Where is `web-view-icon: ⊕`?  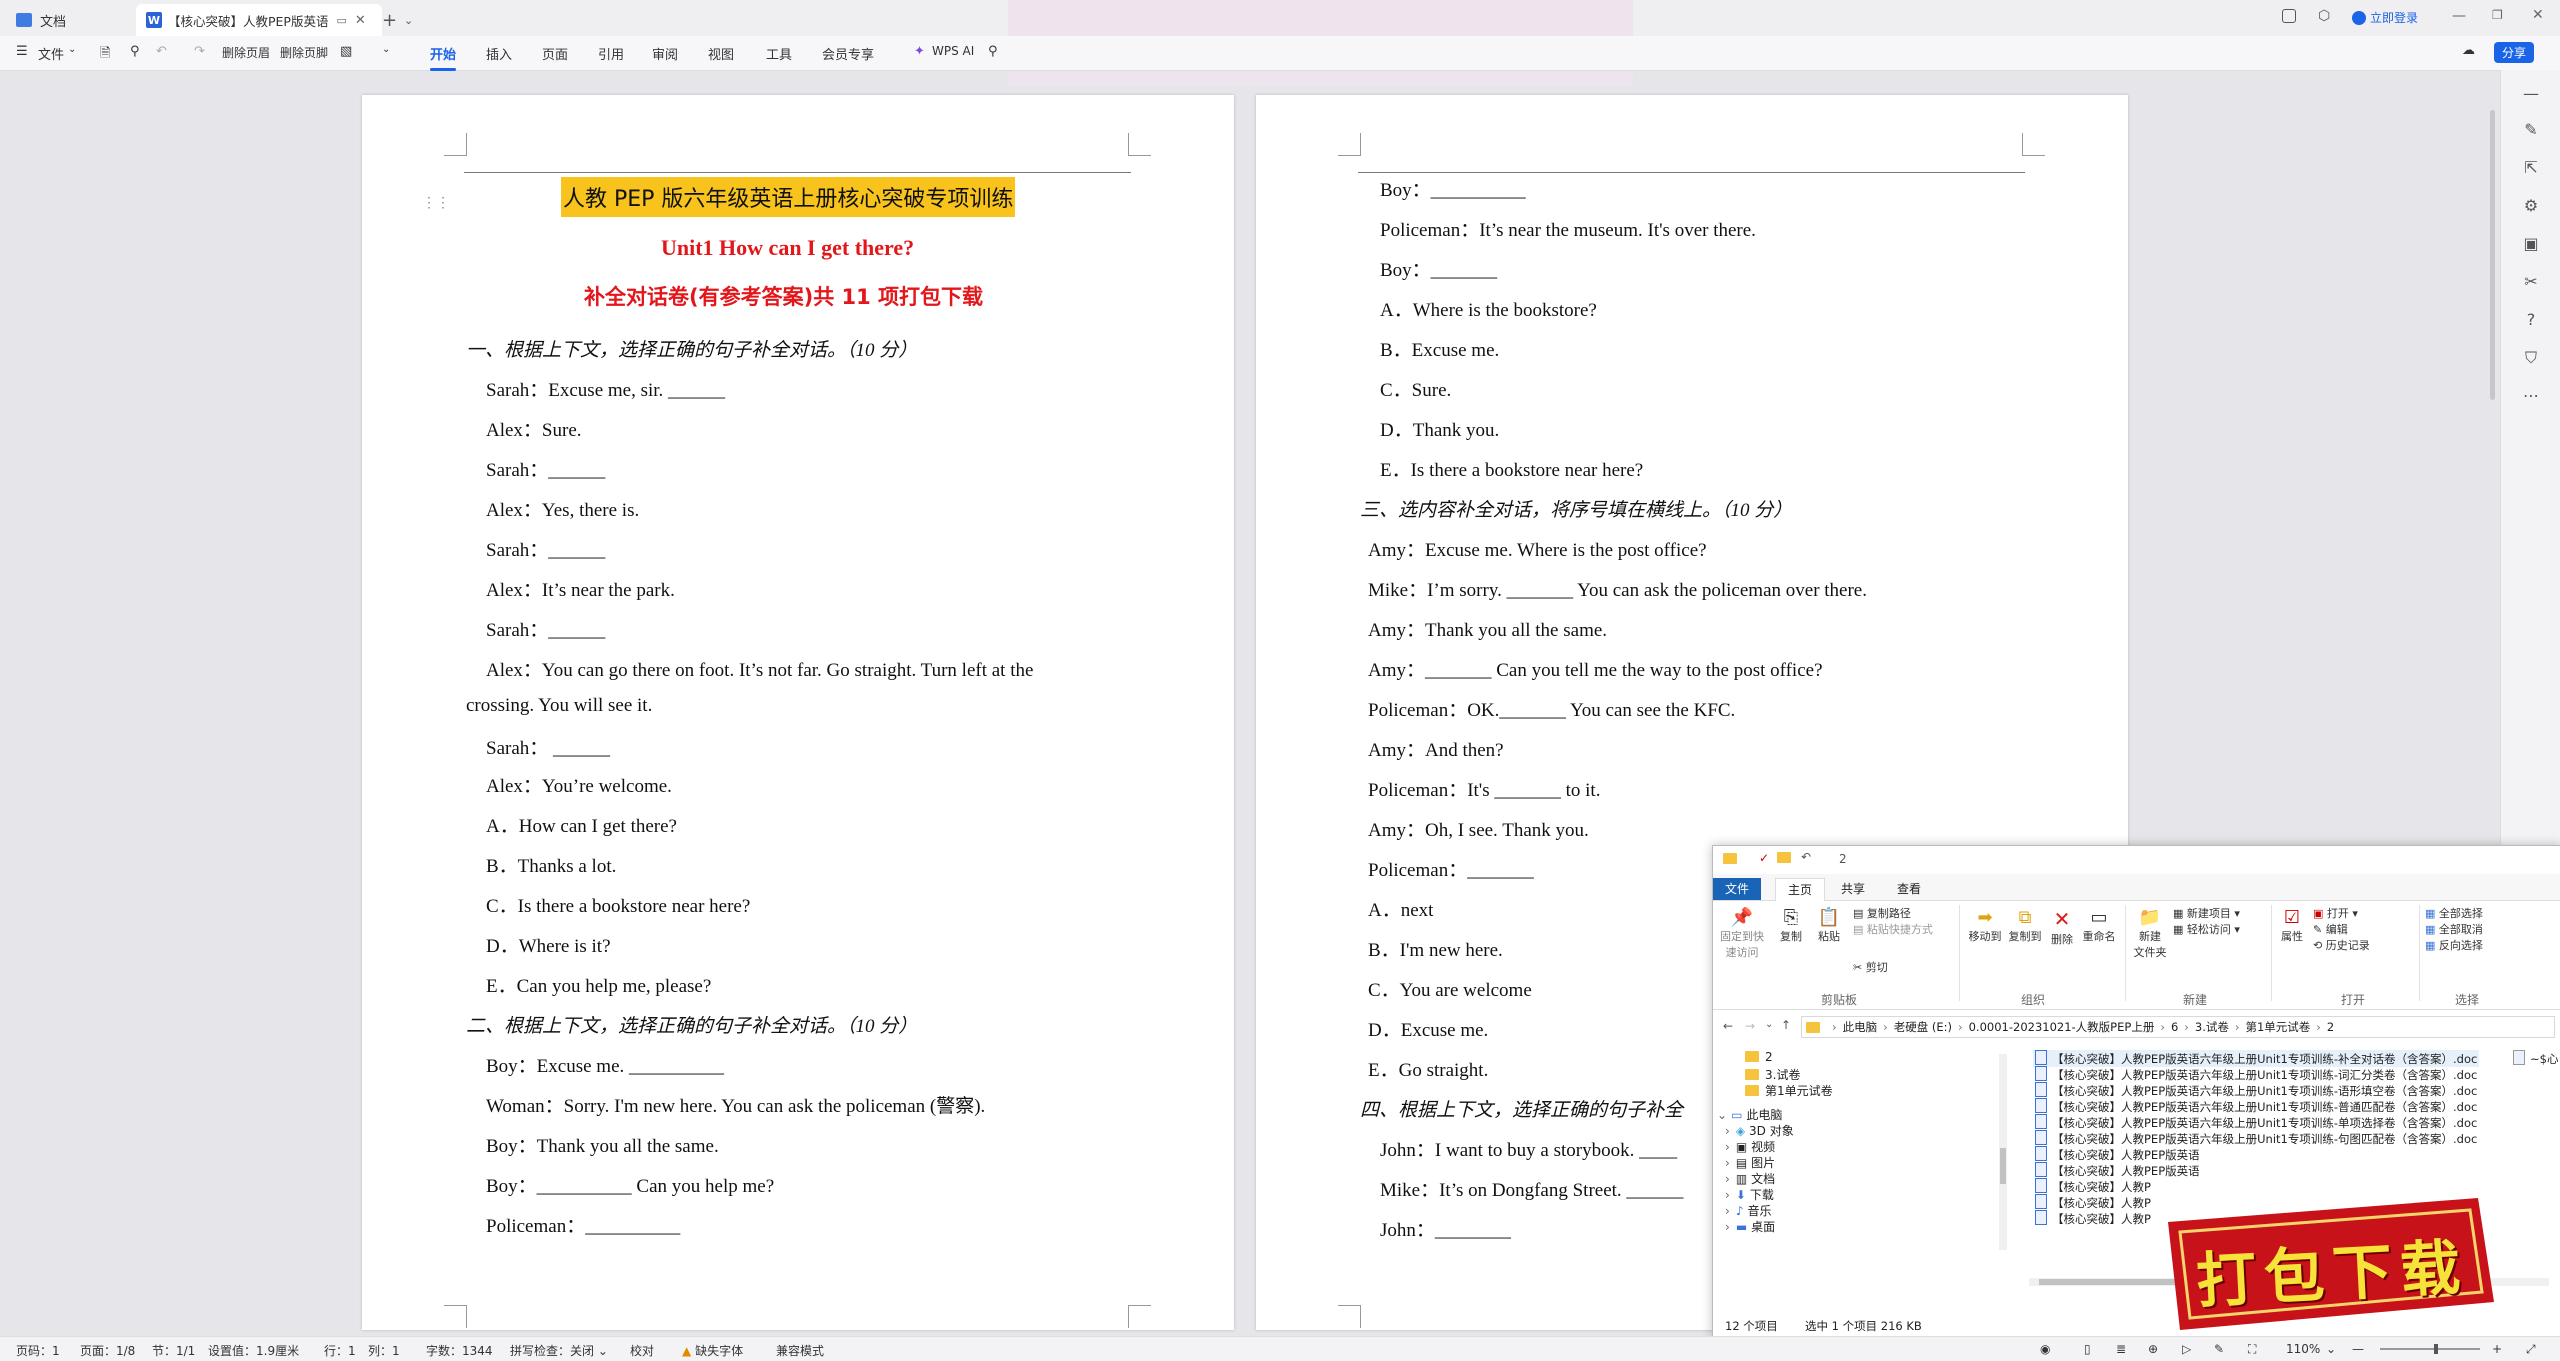 web-view-icon: ⊕ is located at coordinates (2153, 1349).